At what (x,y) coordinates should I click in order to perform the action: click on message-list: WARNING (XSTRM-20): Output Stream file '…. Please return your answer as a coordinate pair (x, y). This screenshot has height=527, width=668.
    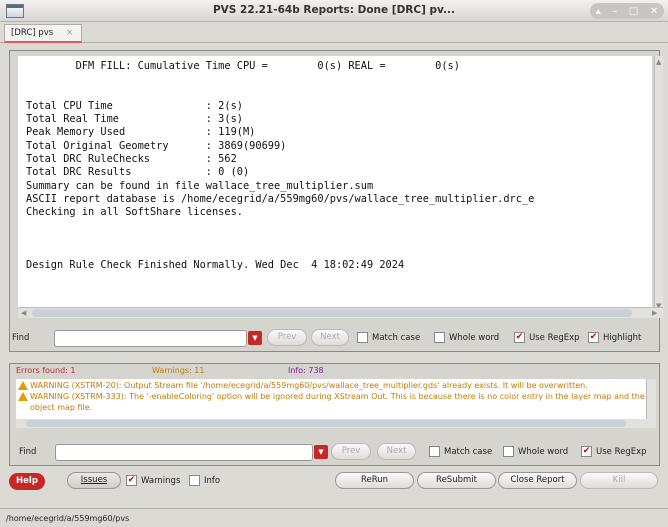
    Looking at the image, I should click on (331, 399).